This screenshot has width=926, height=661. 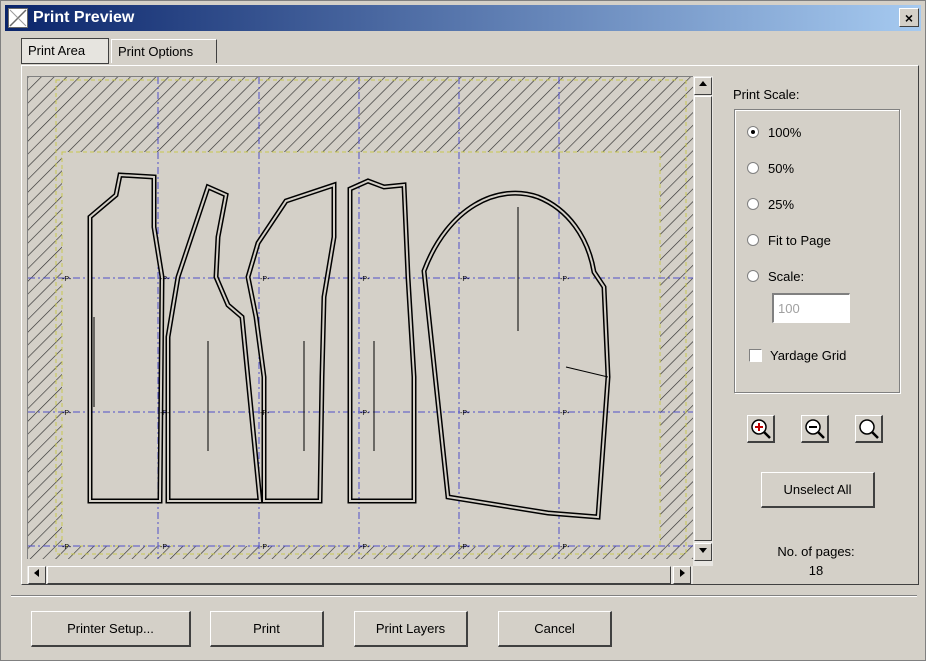 I want to click on print-label: Print, so click(x=266, y=628).